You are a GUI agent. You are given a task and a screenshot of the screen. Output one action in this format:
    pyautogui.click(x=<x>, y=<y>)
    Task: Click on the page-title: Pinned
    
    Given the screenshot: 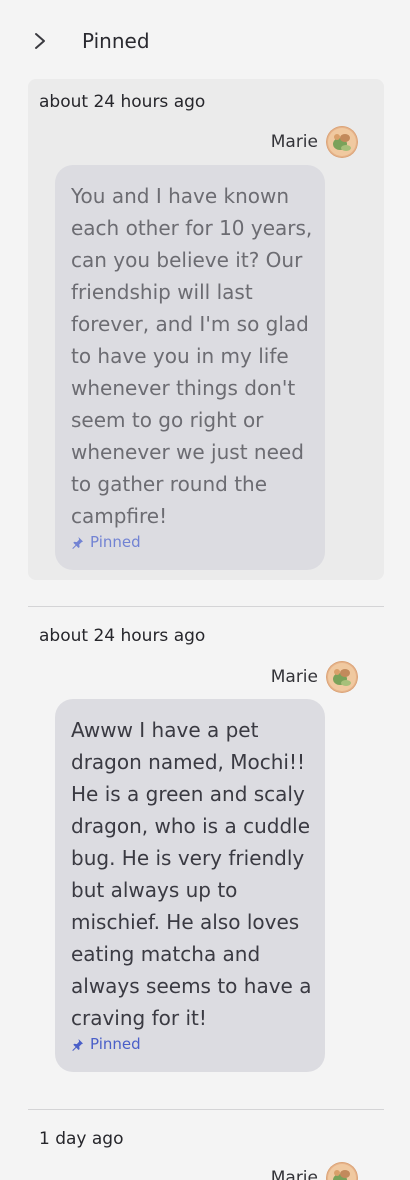 What is the action you would take?
    pyautogui.click(x=116, y=41)
    